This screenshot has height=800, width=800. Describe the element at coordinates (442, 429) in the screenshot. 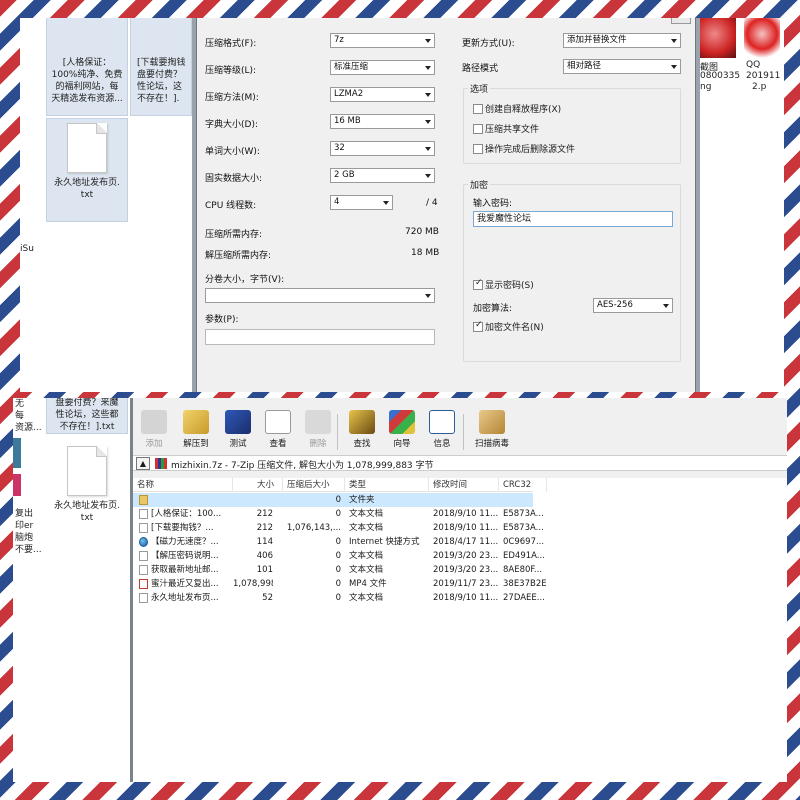

I see `info-button: 信息` at that location.